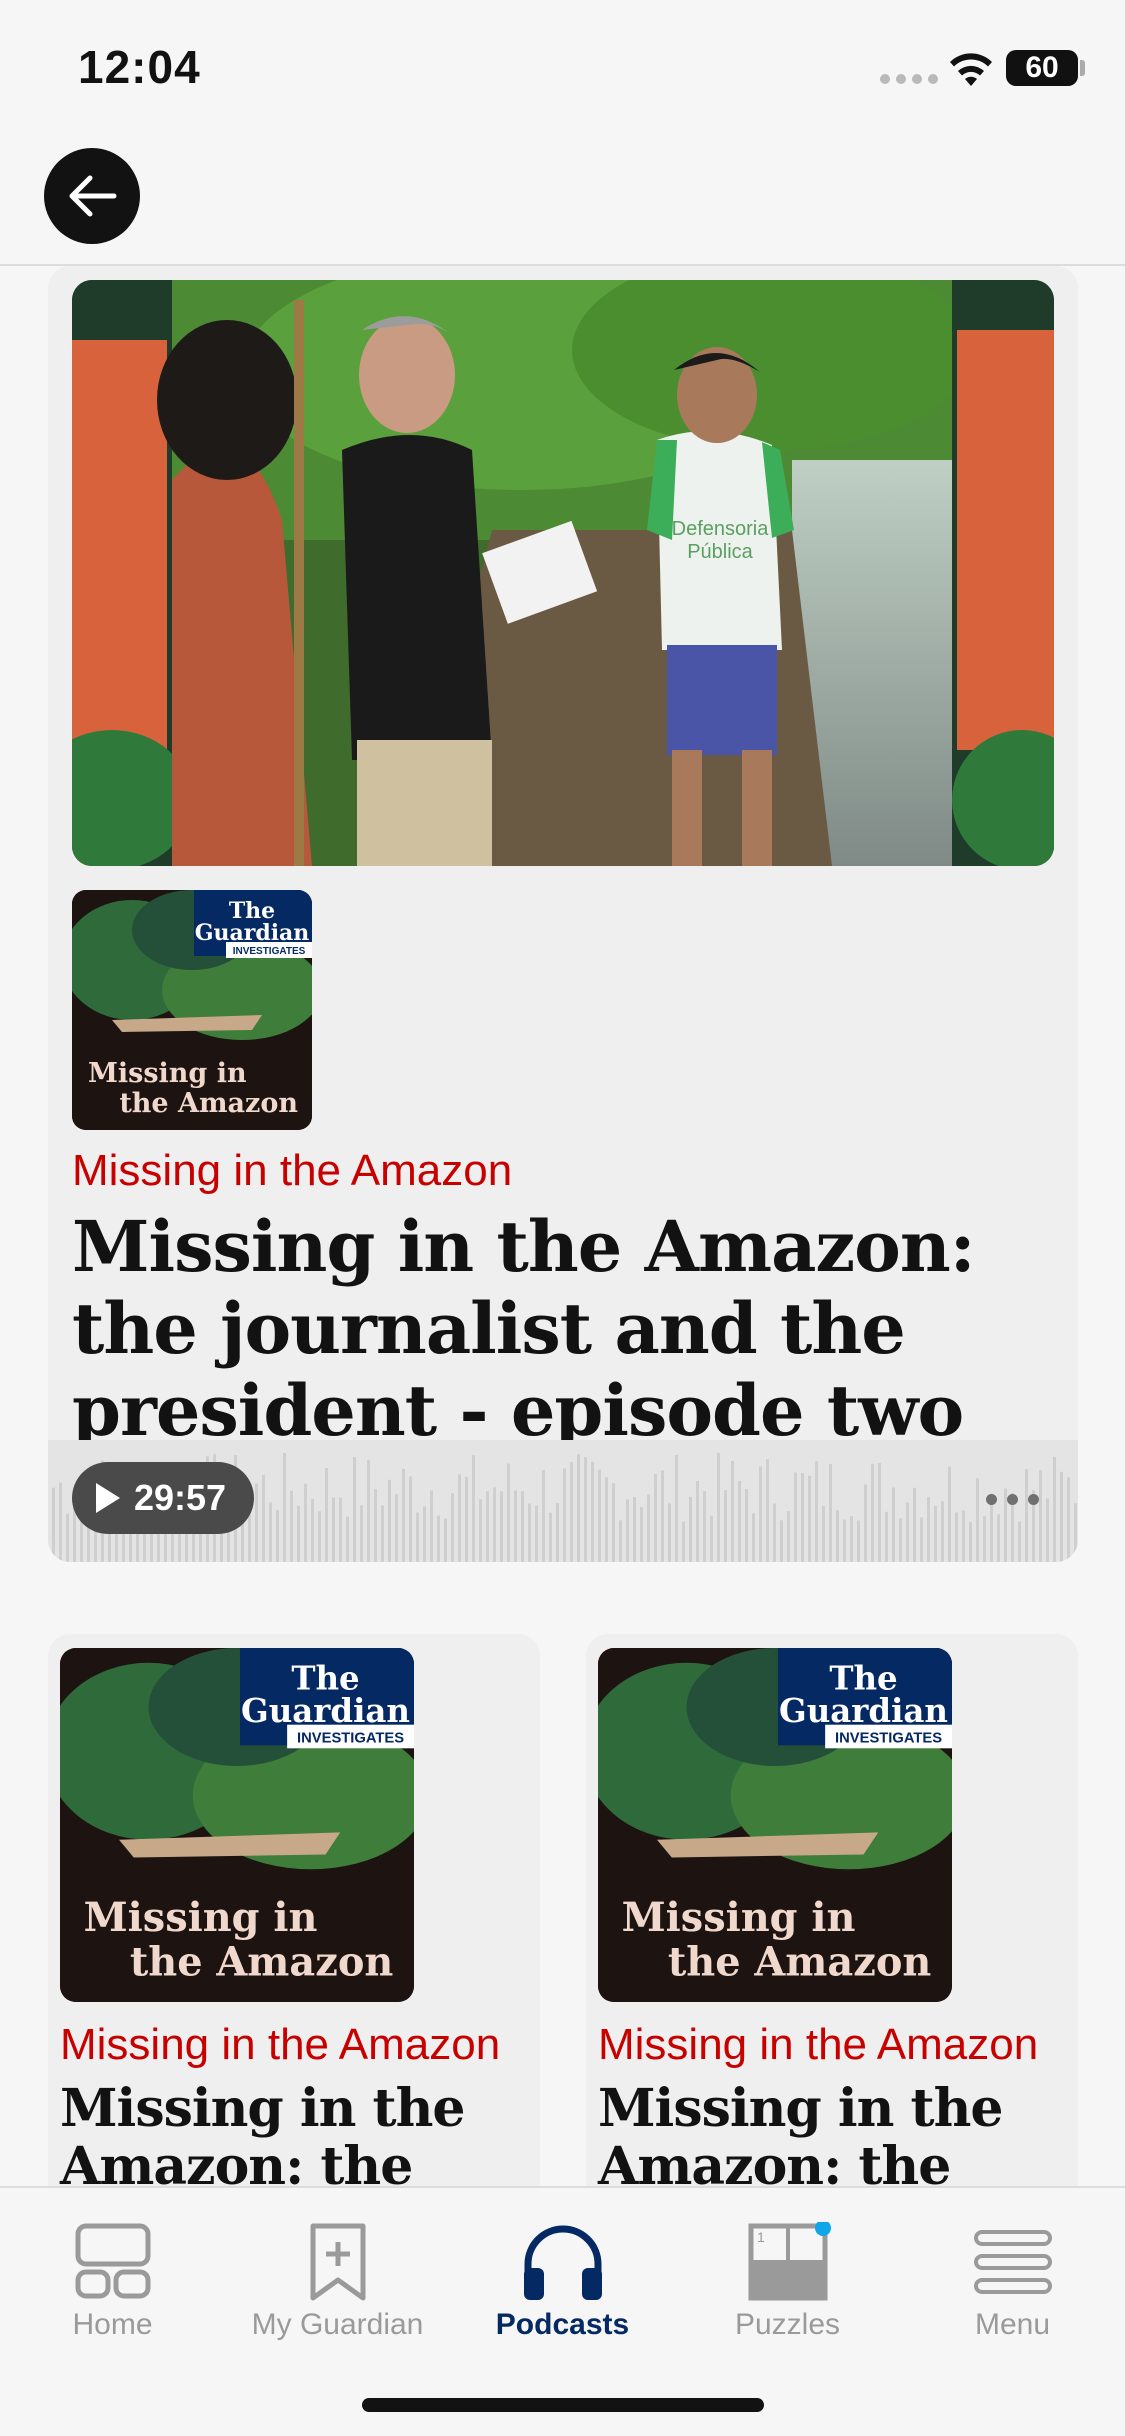  What do you see at coordinates (909, 79) in the screenshot?
I see `cellular-signal-icon` at bounding box center [909, 79].